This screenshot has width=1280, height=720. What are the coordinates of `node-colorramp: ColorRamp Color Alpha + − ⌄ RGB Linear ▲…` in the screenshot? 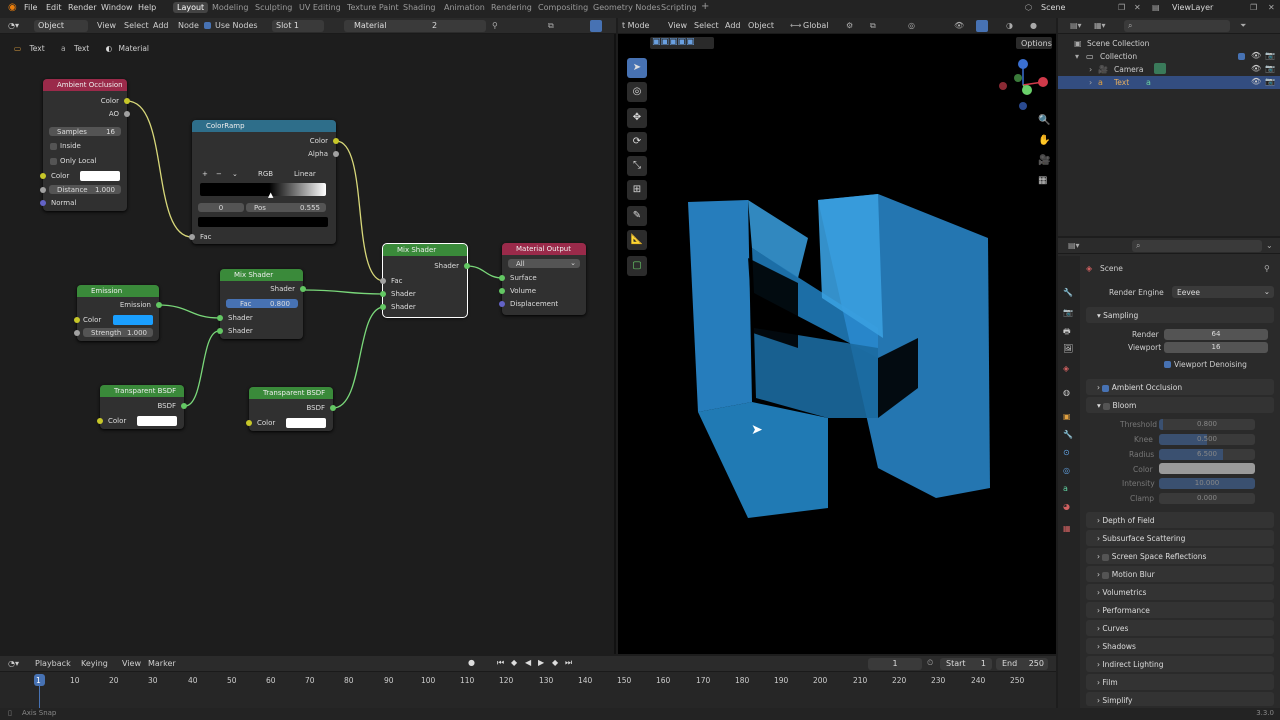 It's located at (264, 182).